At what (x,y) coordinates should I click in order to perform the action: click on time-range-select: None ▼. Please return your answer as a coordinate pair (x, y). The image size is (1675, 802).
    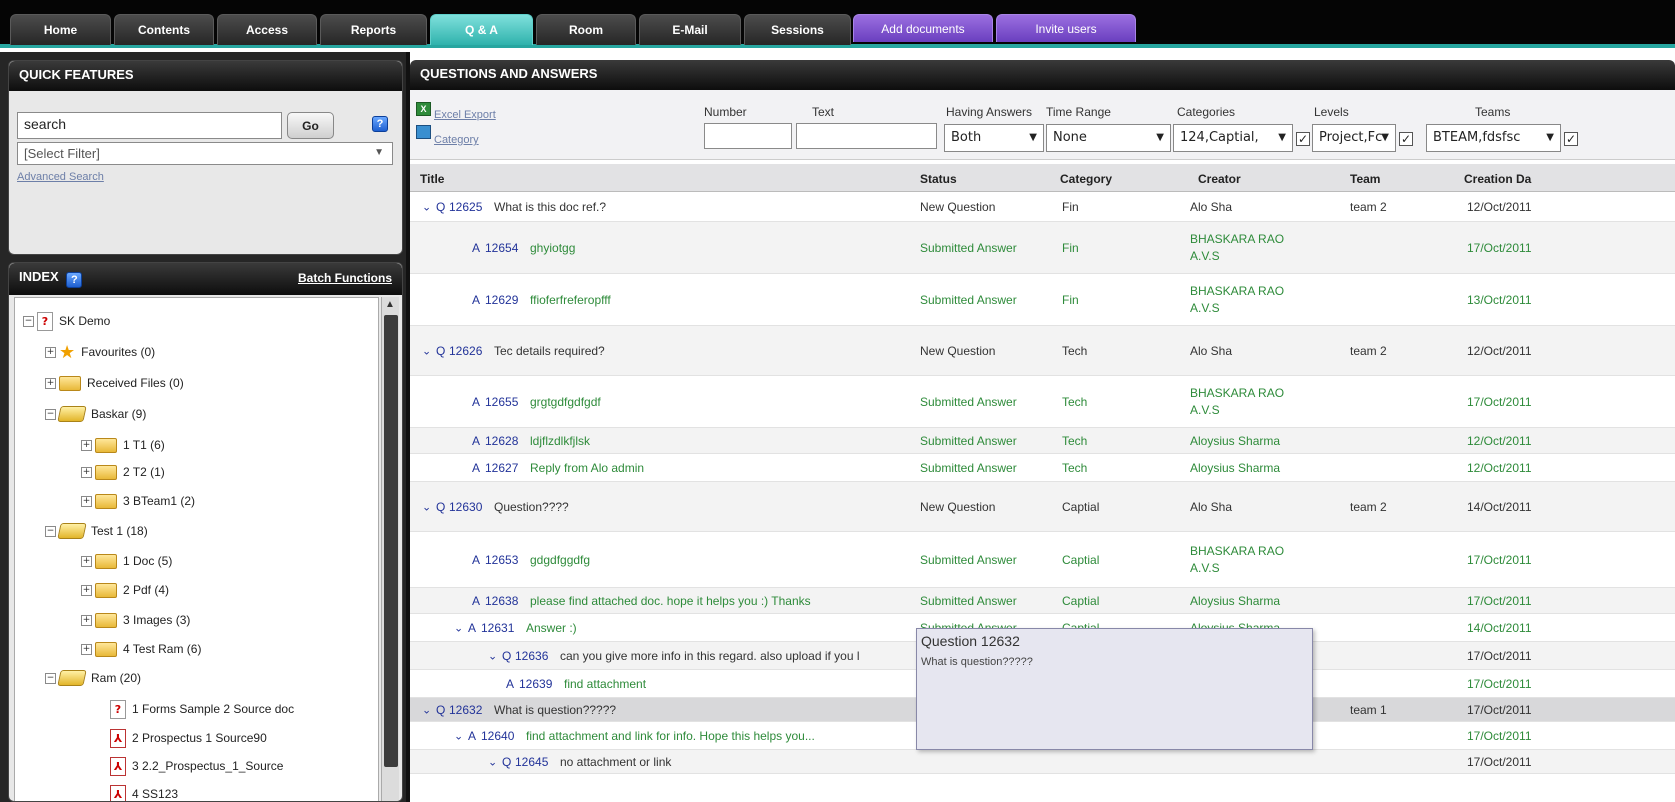
    Looking at the image, I should click on (1108, 138).